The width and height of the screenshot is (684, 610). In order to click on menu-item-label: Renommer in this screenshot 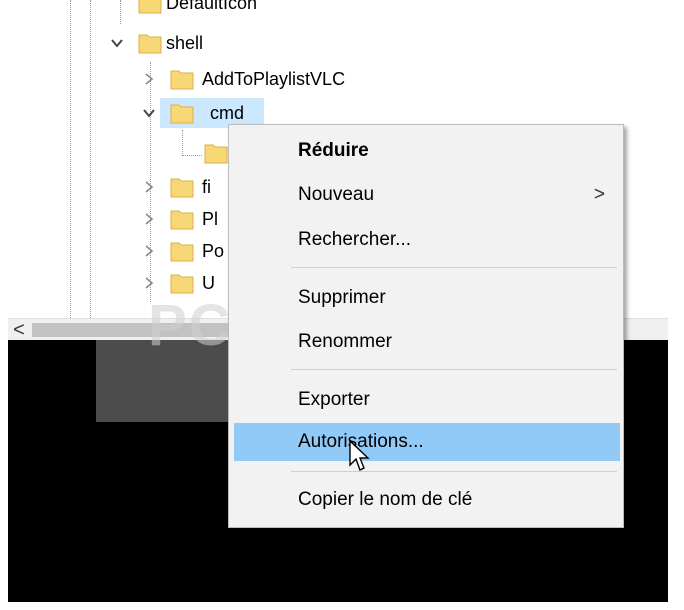, I will do `click(345, 341)`.